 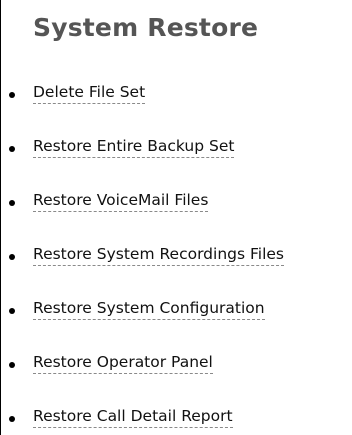 I want to click on restore-entire-backup-set-link: Restore Entire Backup Set, so click(x=134, y=147).